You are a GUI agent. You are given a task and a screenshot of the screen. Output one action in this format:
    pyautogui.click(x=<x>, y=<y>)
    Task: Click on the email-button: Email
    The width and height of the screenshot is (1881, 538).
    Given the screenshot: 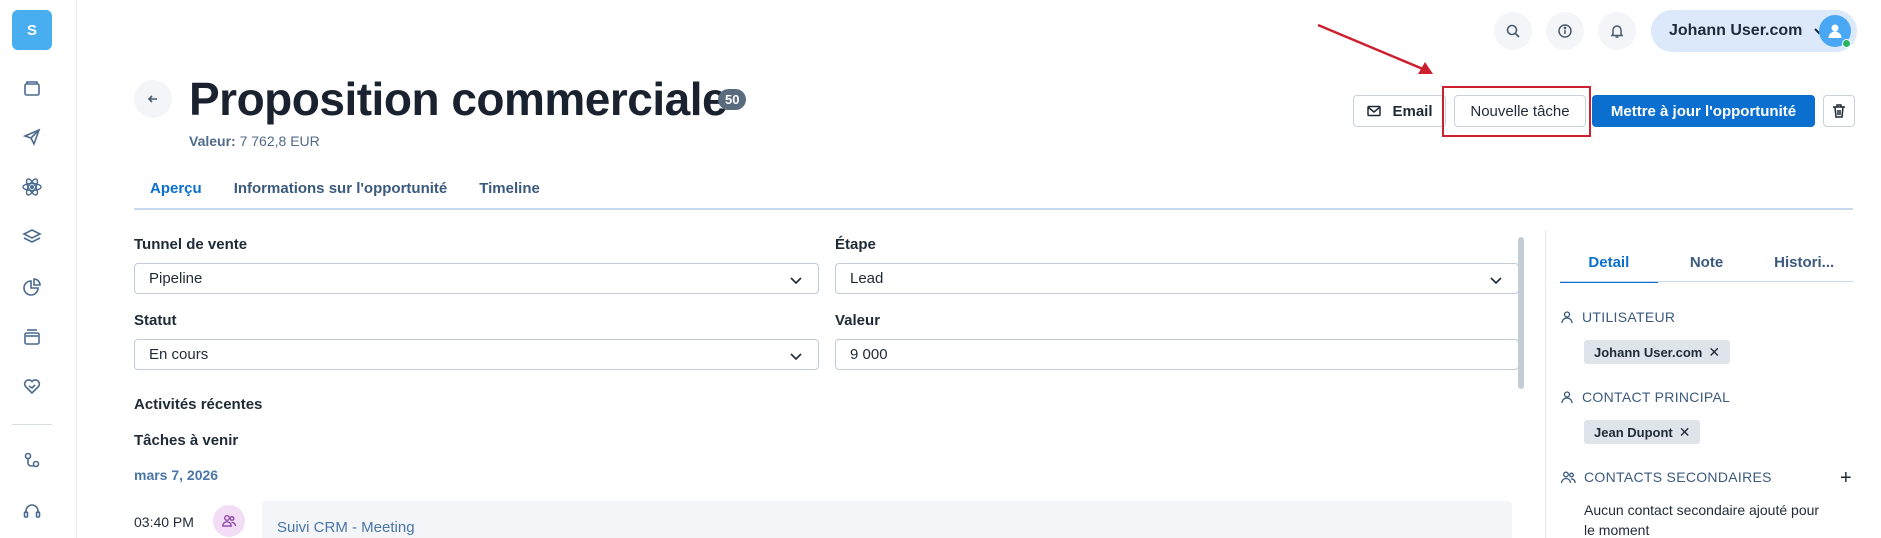 What is the action you would take?
    pyautogui.click(x=1399, y=111)
    